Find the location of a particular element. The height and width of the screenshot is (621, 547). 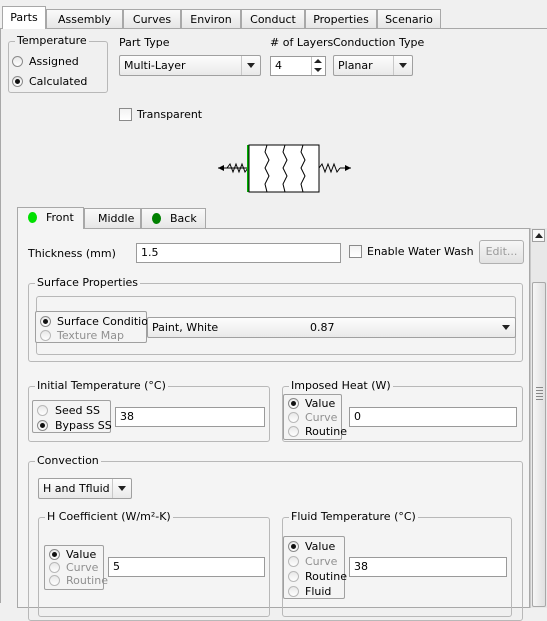

convection-mode-select: H and Tfluid is located at coordinates (85, 488).